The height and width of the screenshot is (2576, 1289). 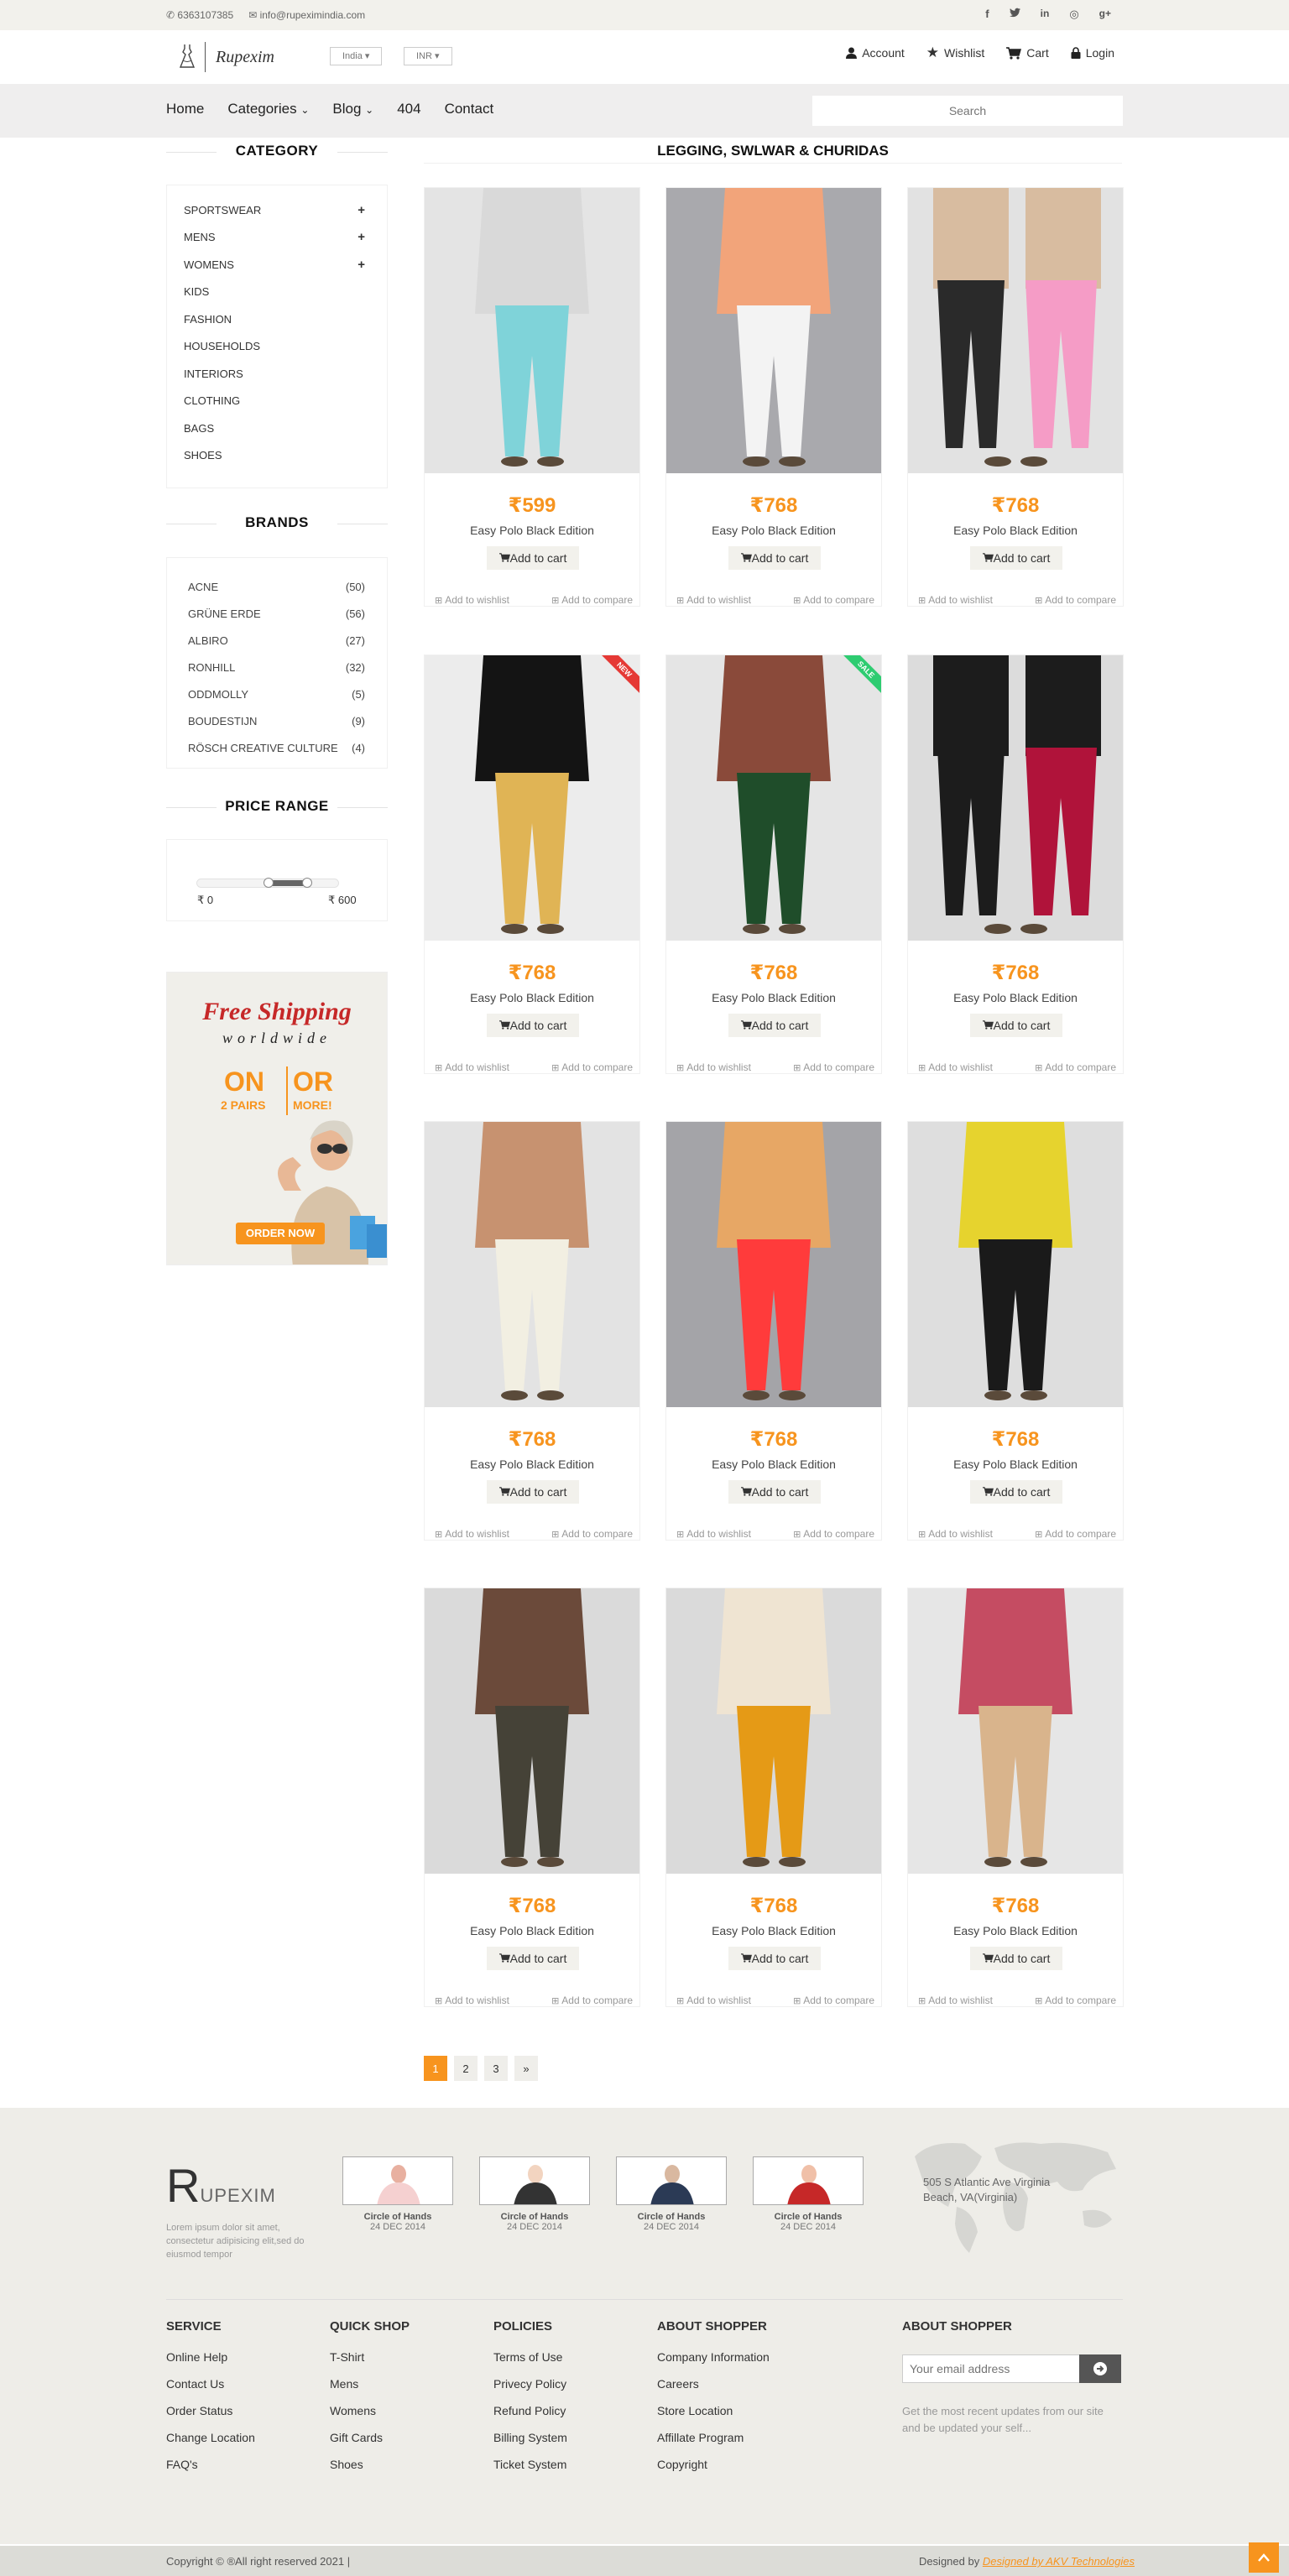 I want to click on site-logo: Rupexim, so click(x=226, y=57).